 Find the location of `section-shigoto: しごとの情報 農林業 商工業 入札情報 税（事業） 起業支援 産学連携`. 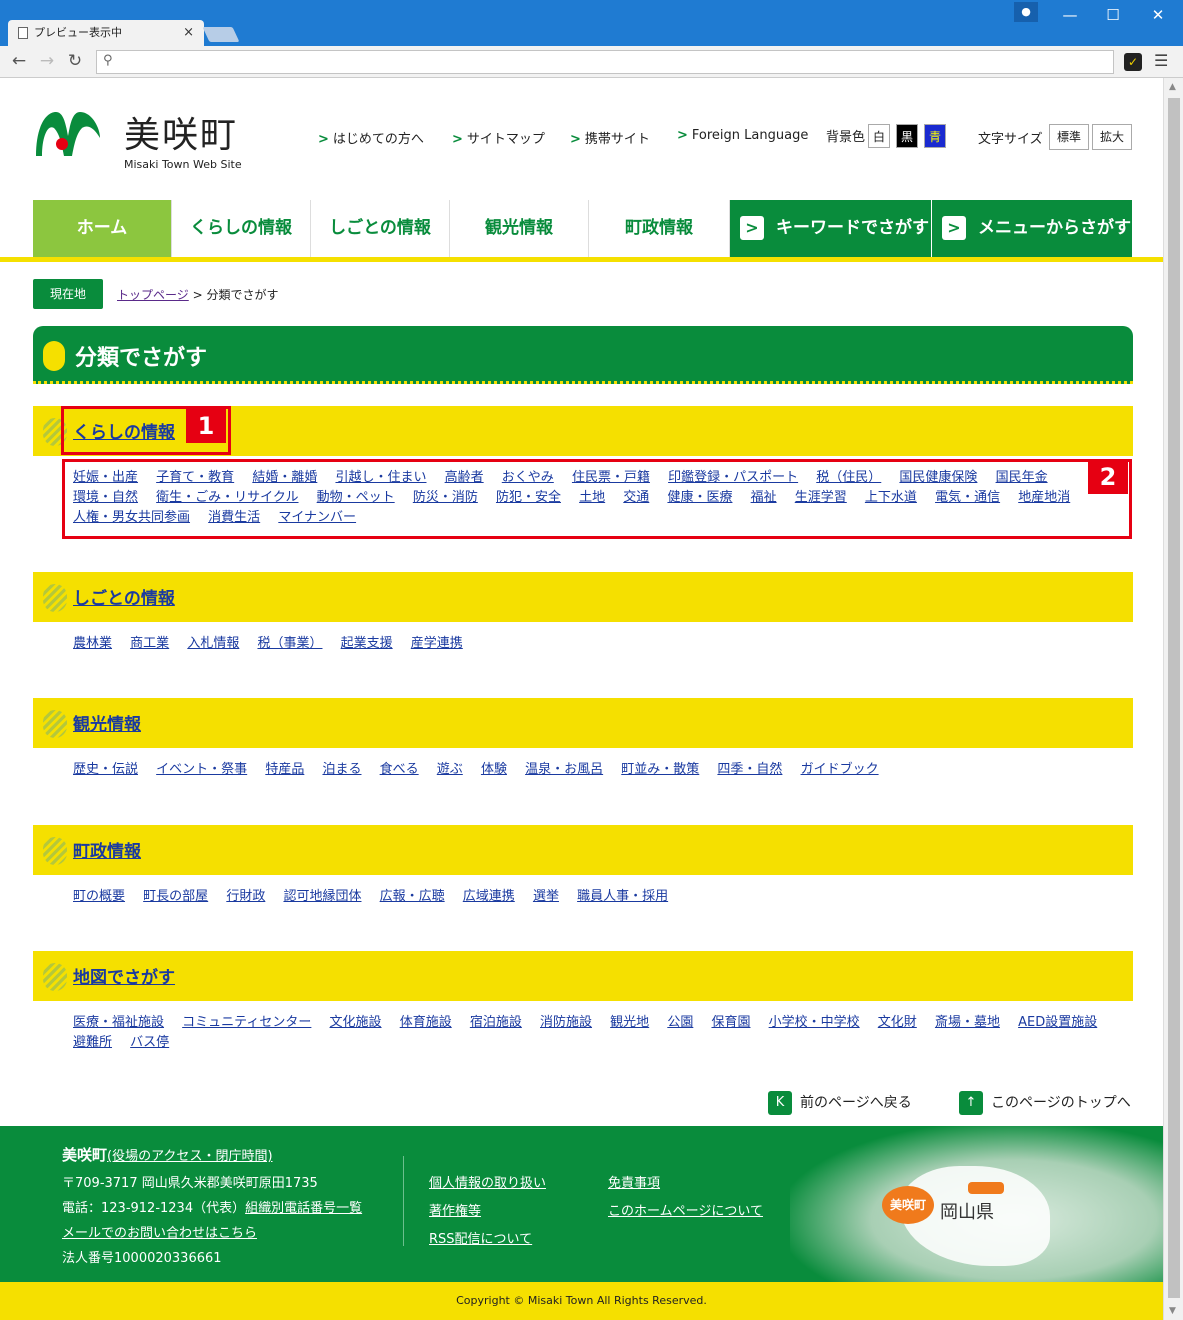

section-shigoto: しごとの情報 農林業 商工業 入札情報 税（事業） 起業支援 産学連携 is located at coordinates (583, 617).